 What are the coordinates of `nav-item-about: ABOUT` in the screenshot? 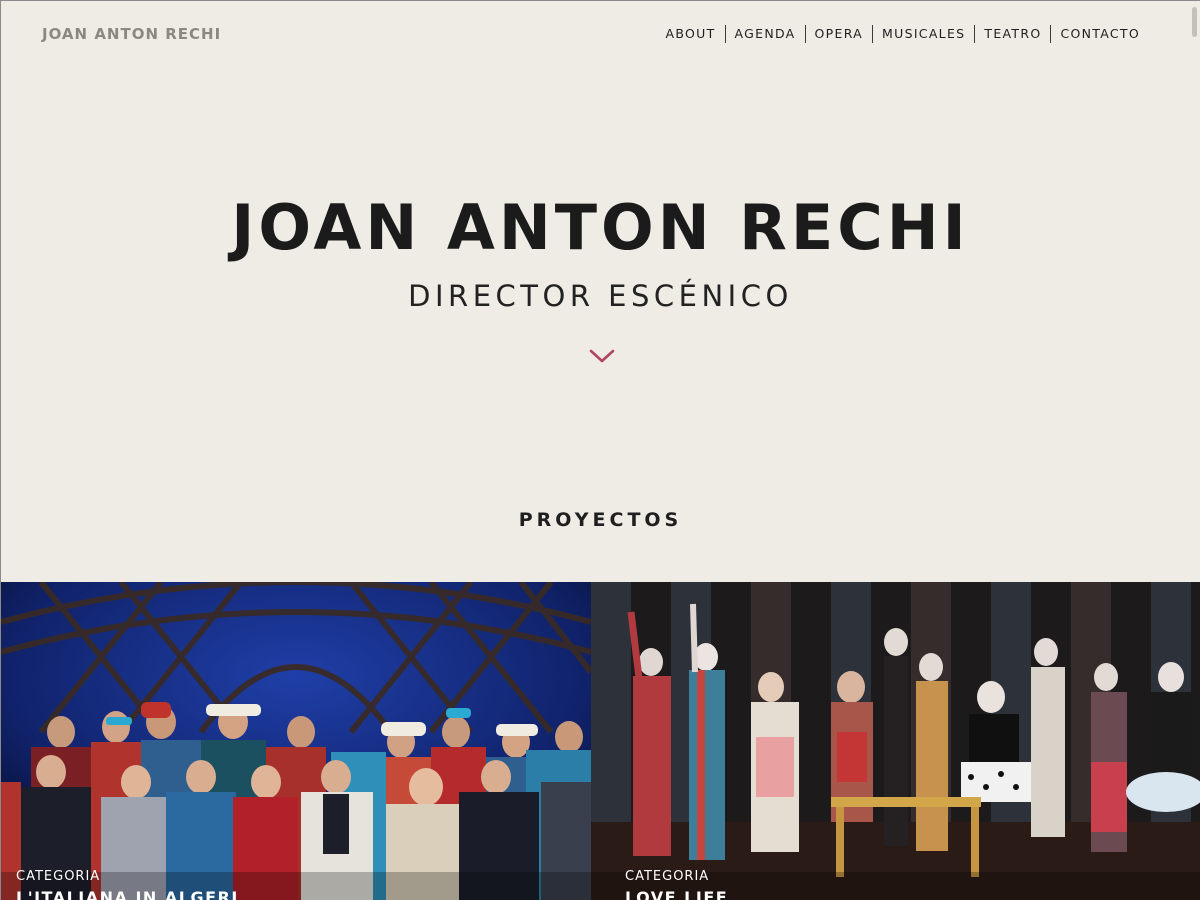 It's located at (694, 34).